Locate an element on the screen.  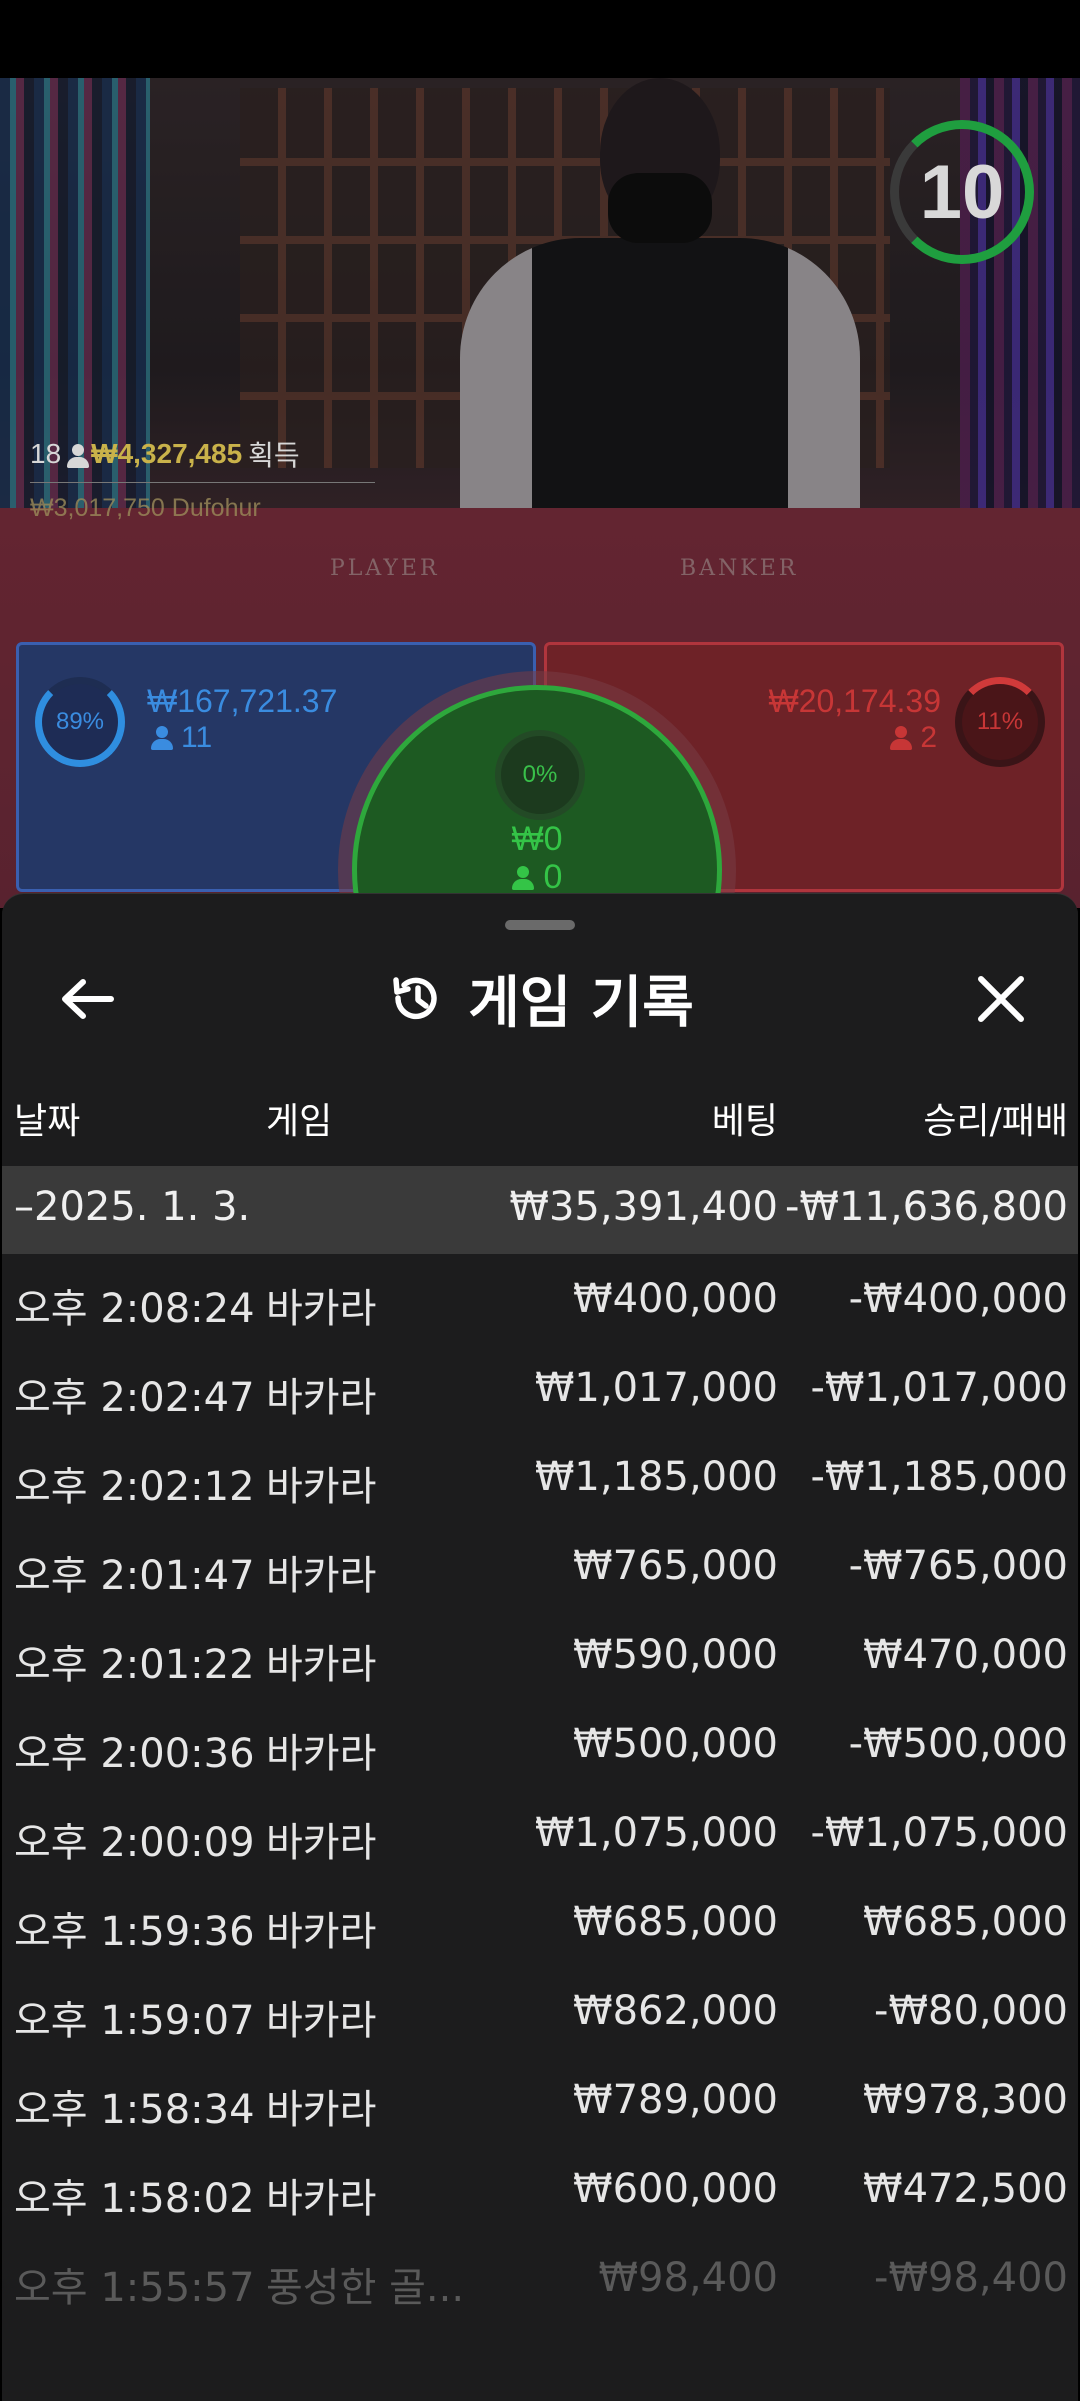
row-time: 오후 2:02:47 is located at coordinates (134, 1398).